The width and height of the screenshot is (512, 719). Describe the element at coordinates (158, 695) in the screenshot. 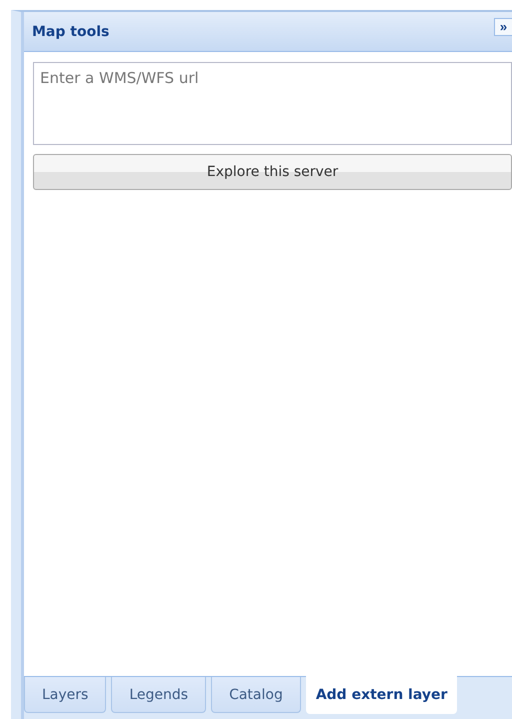

I see `tab: Legends` at that location.